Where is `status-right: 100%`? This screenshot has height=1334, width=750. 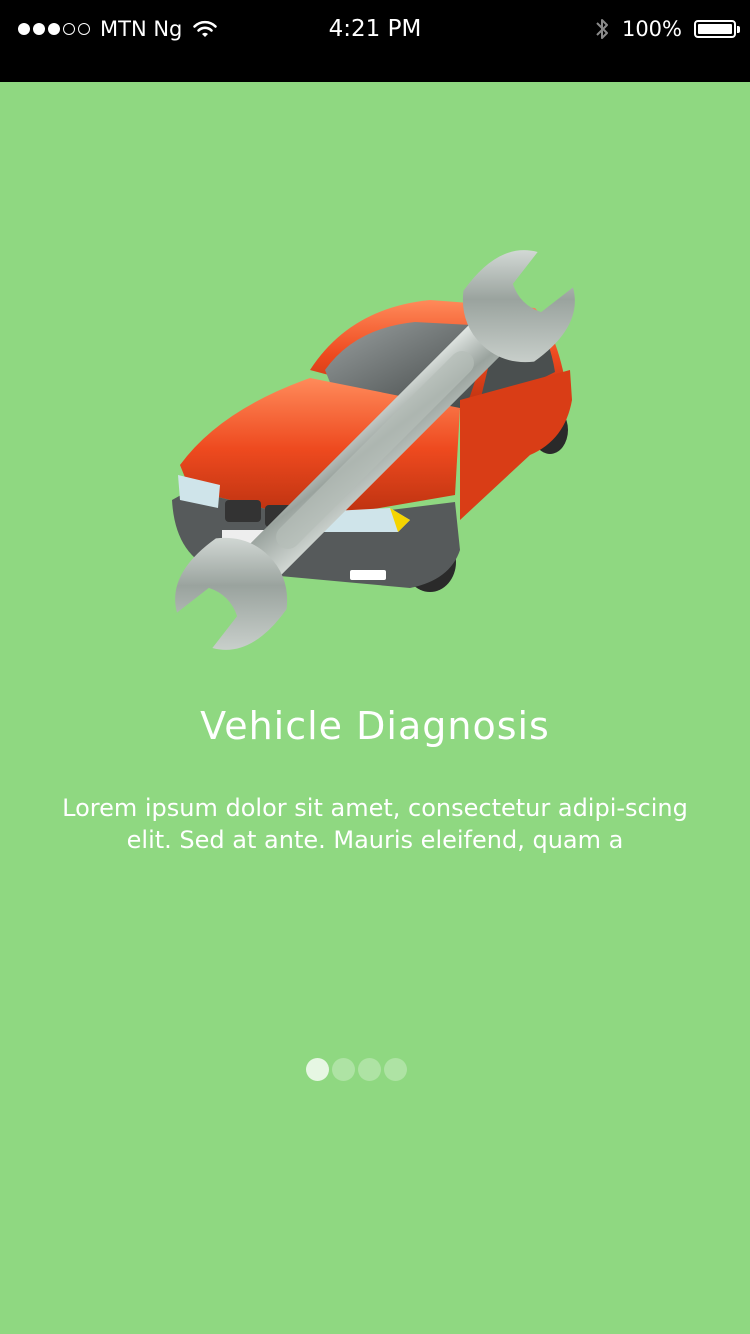 status-right: 100% is located at coordinates (667, 29).